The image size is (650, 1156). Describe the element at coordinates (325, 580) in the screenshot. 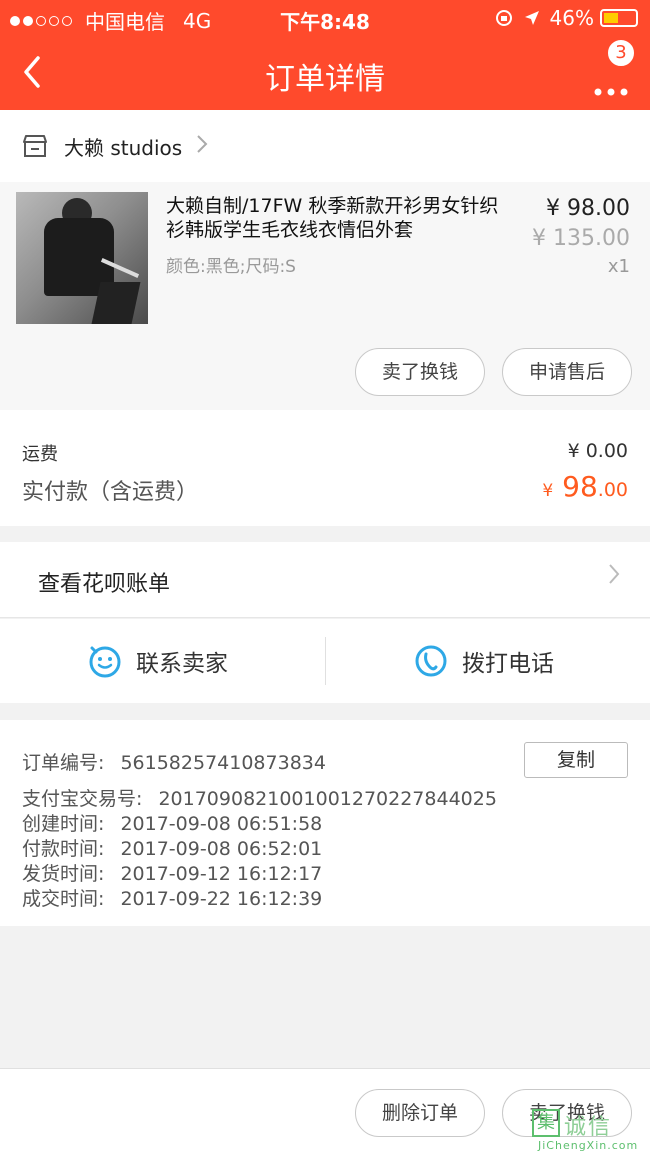

I see `huabei-bill-row: 查看花呗账单` at that location.